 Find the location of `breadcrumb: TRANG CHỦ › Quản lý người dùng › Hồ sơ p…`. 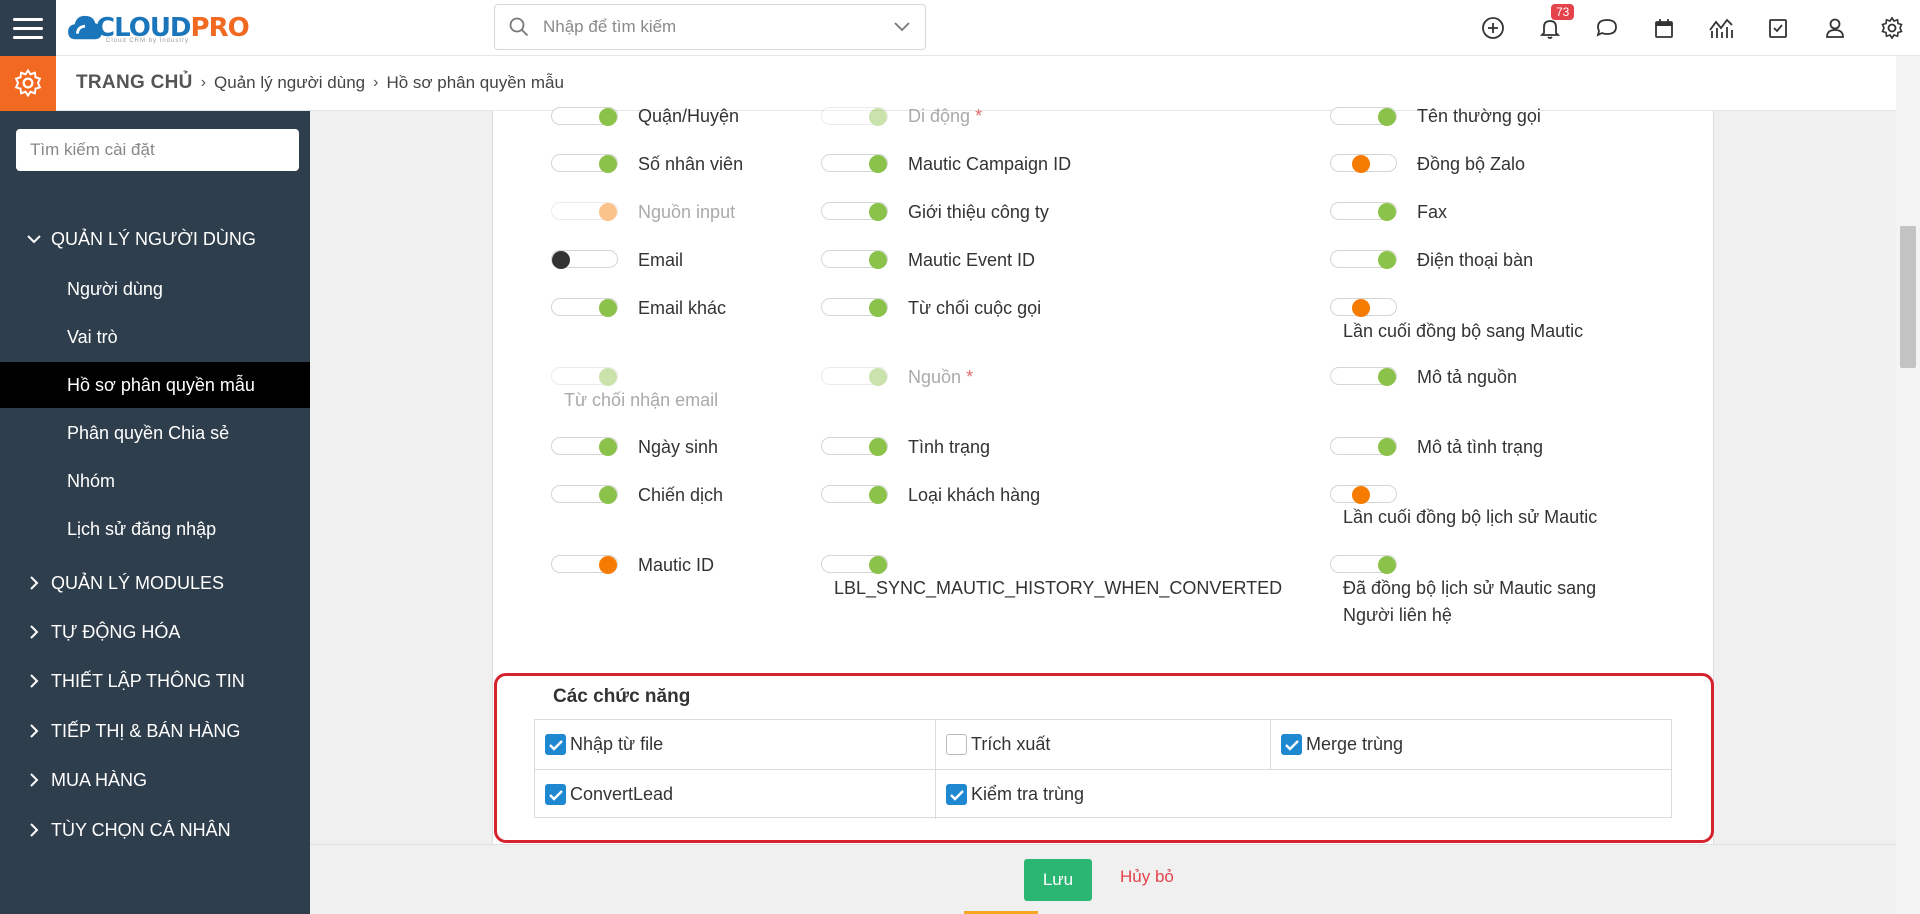

breadcrumb: TRANG CHỦ › Quản lý người dùng › Hồ sơ p… is located at coordinates (948, 83).